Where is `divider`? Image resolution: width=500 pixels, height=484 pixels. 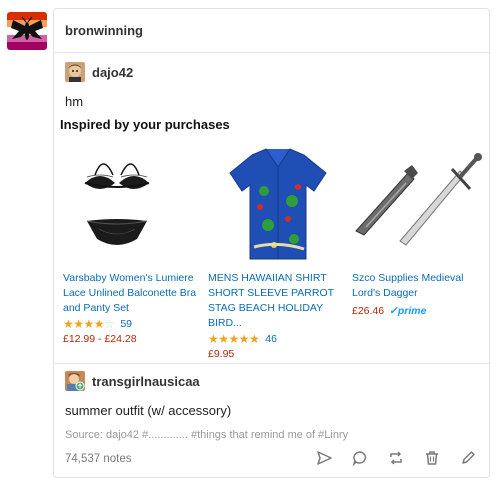 divider is located at coordinates (271, 363).